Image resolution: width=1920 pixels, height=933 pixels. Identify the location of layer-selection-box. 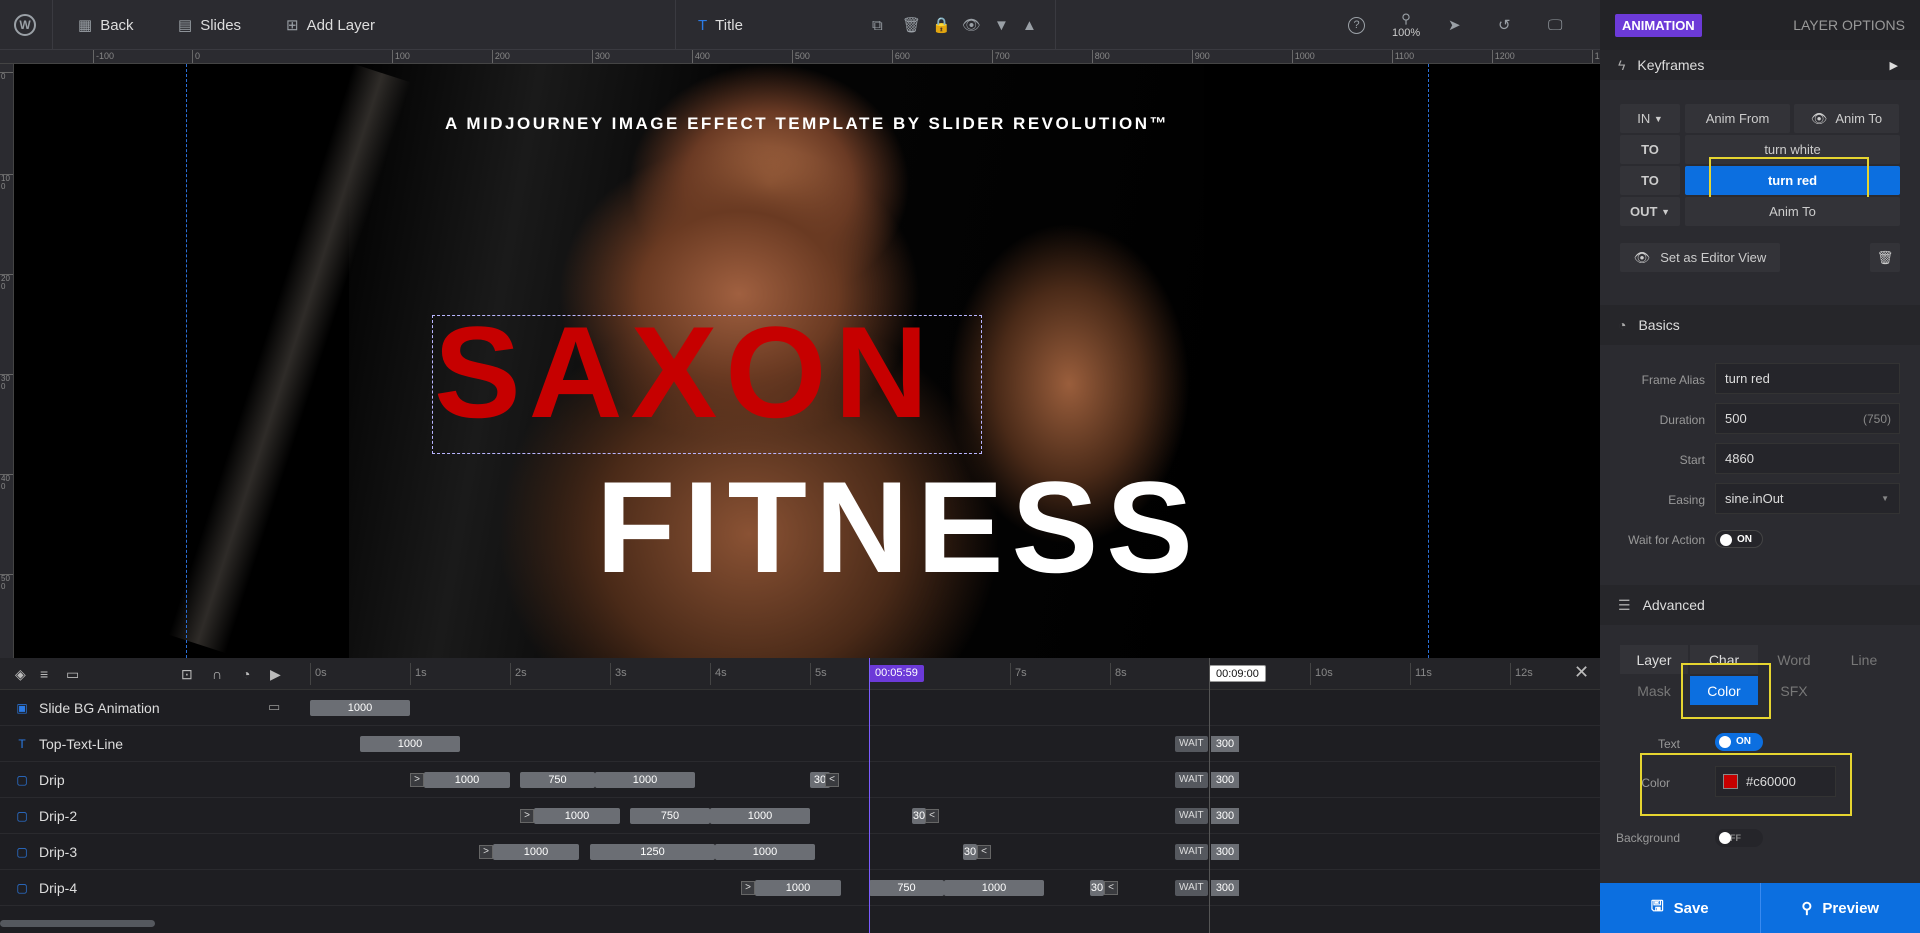
(707, 384).